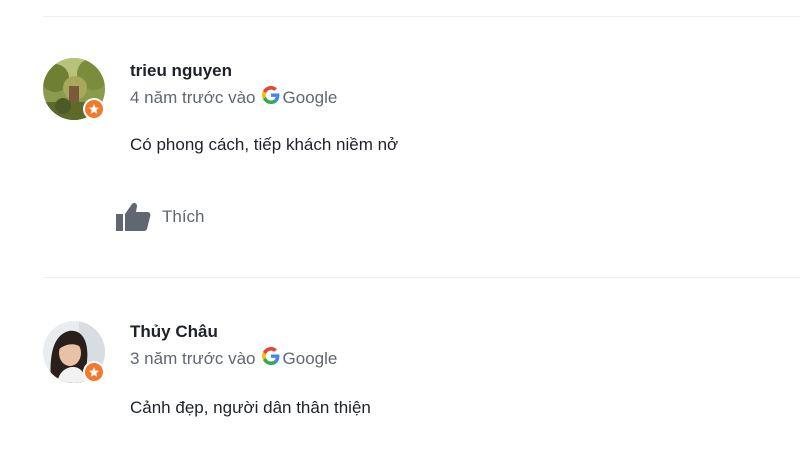 The image size is (800, 449). Describe the element at coordinates (250, 407) in the screenshot. I see `review-text: Cảnh đẹp, người dân thân thiện` at that location.